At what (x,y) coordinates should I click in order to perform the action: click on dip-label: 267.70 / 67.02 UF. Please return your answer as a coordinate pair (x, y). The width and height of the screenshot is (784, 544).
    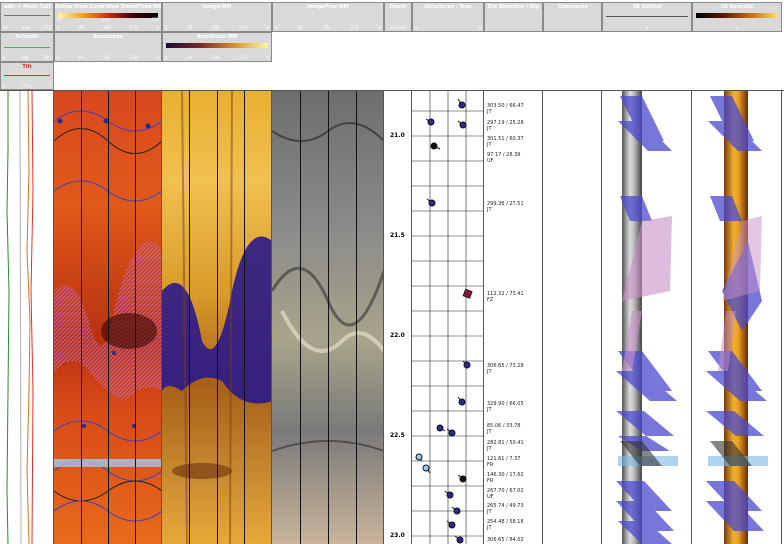
    Looking at the image, I should click on (505, 494).